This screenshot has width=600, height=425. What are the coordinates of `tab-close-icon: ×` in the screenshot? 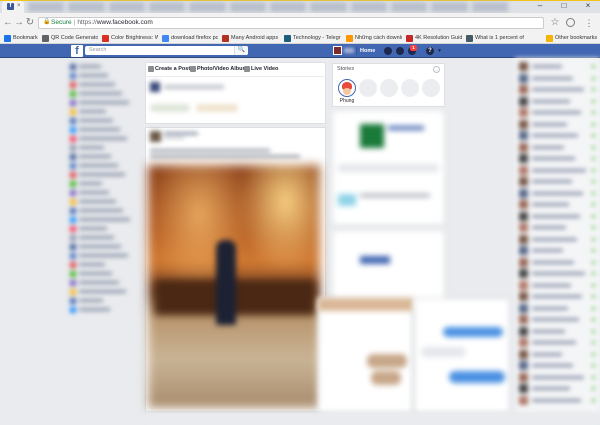 It's located at (19, 6).